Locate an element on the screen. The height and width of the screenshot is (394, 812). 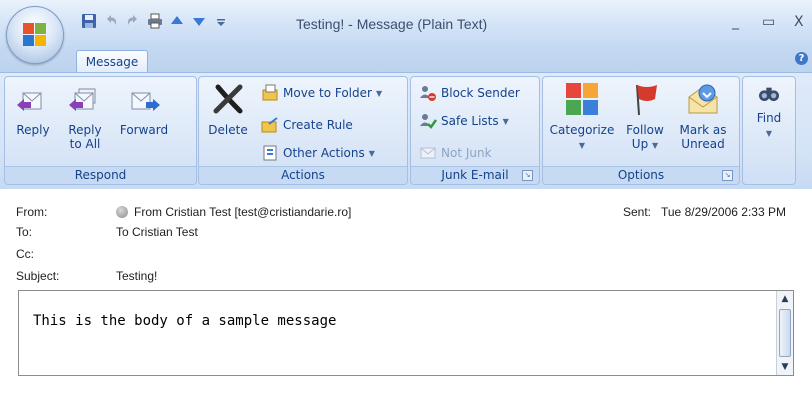
find-label: Find is located at coordinates (769, 118).